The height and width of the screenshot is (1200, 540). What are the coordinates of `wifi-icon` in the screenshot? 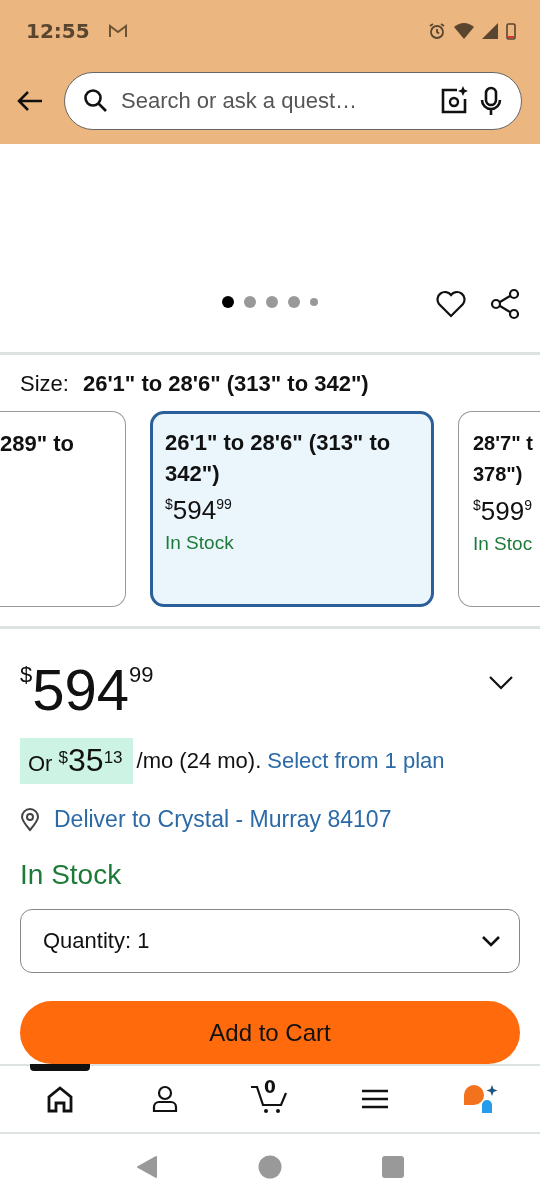 It's located at (464, 31).